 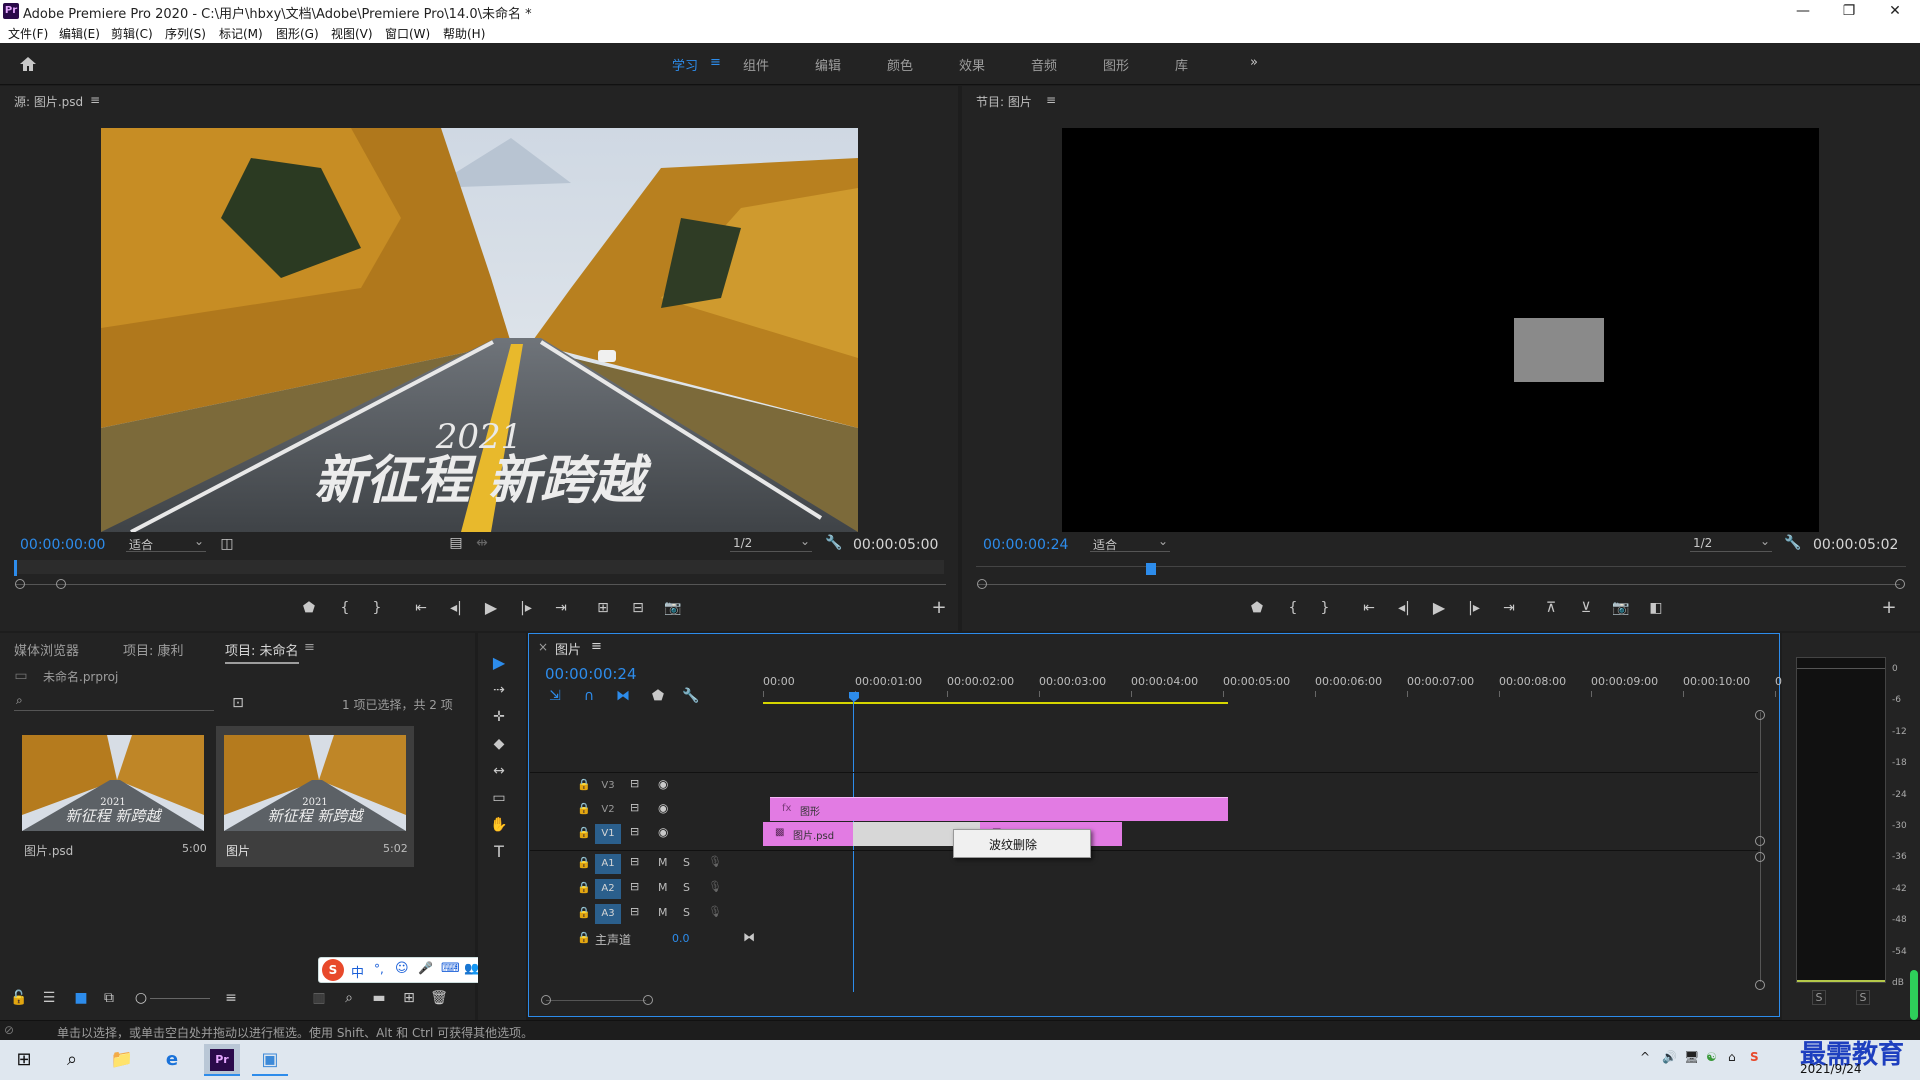 What do you see at coordinates (1754, 1057) in the screenshot?
I see `ime-tray-icon: S` at bounding box center [1754, 1057].